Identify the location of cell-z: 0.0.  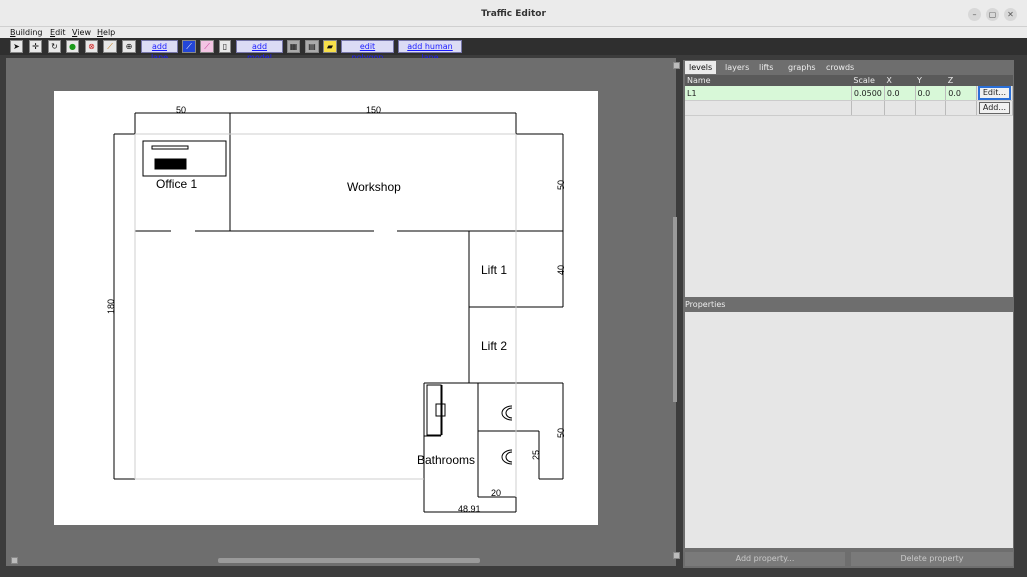
(961, 93).